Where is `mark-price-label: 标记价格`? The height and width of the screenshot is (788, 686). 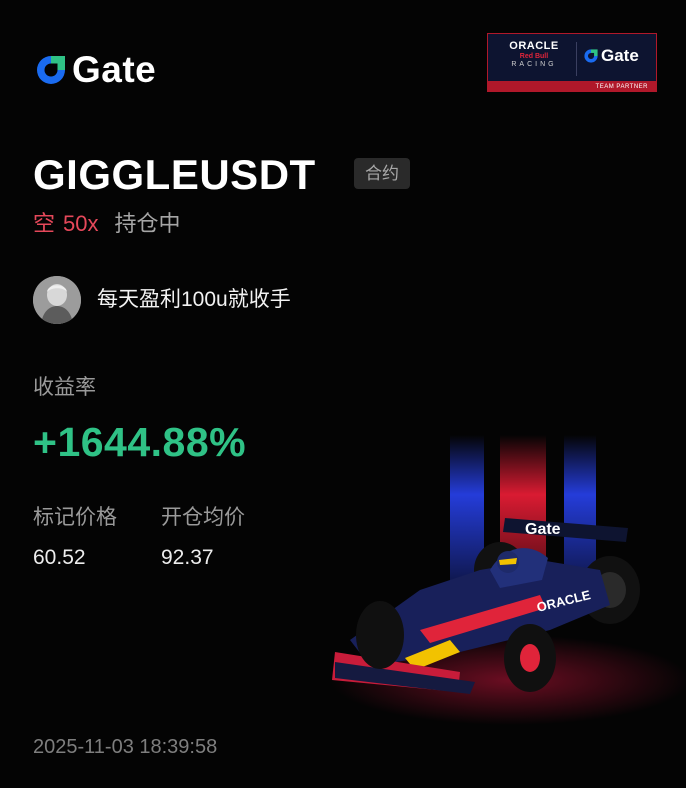
mark-price-label: 标记价格 is located at coordinates (75, 517).